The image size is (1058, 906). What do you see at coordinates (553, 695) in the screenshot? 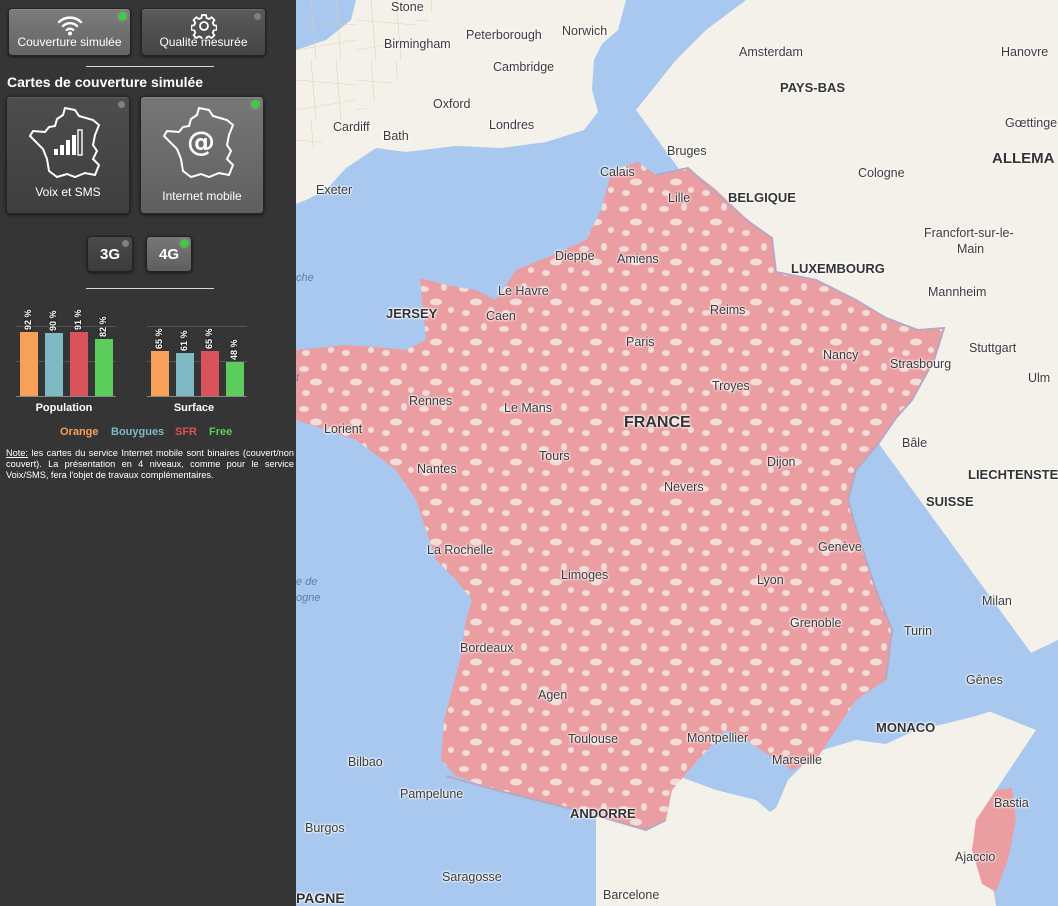
I see `place-label: Agen` at bounding box center [553, 695].